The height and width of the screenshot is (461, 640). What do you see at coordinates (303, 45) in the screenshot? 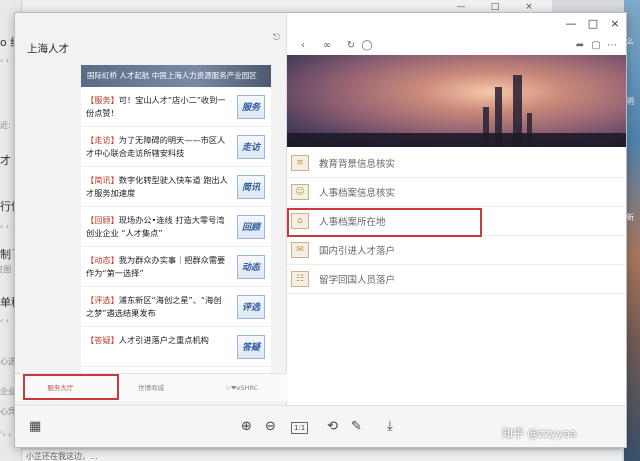
I see `back-icon: ‹` at bounding box center [303, 45].